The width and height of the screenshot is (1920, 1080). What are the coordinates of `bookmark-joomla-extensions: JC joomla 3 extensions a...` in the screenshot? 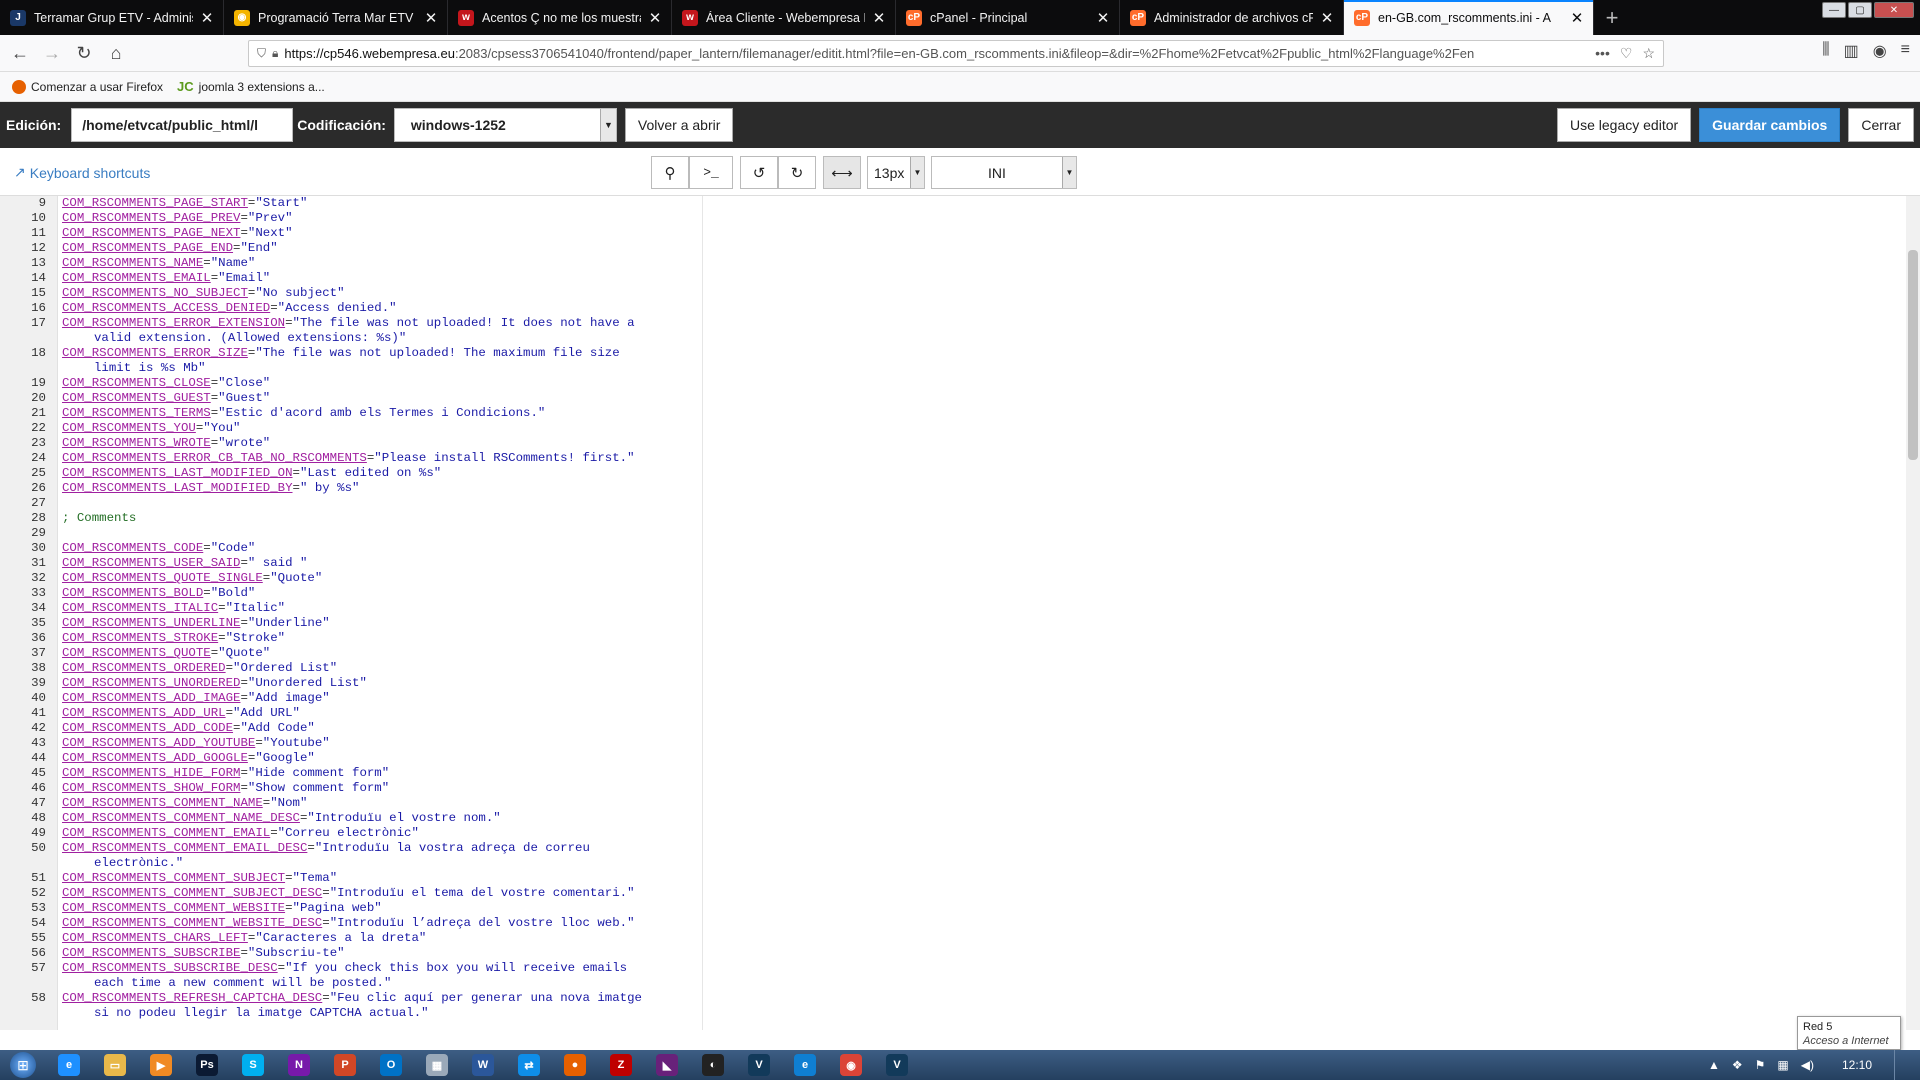 It's located at (251, 86).